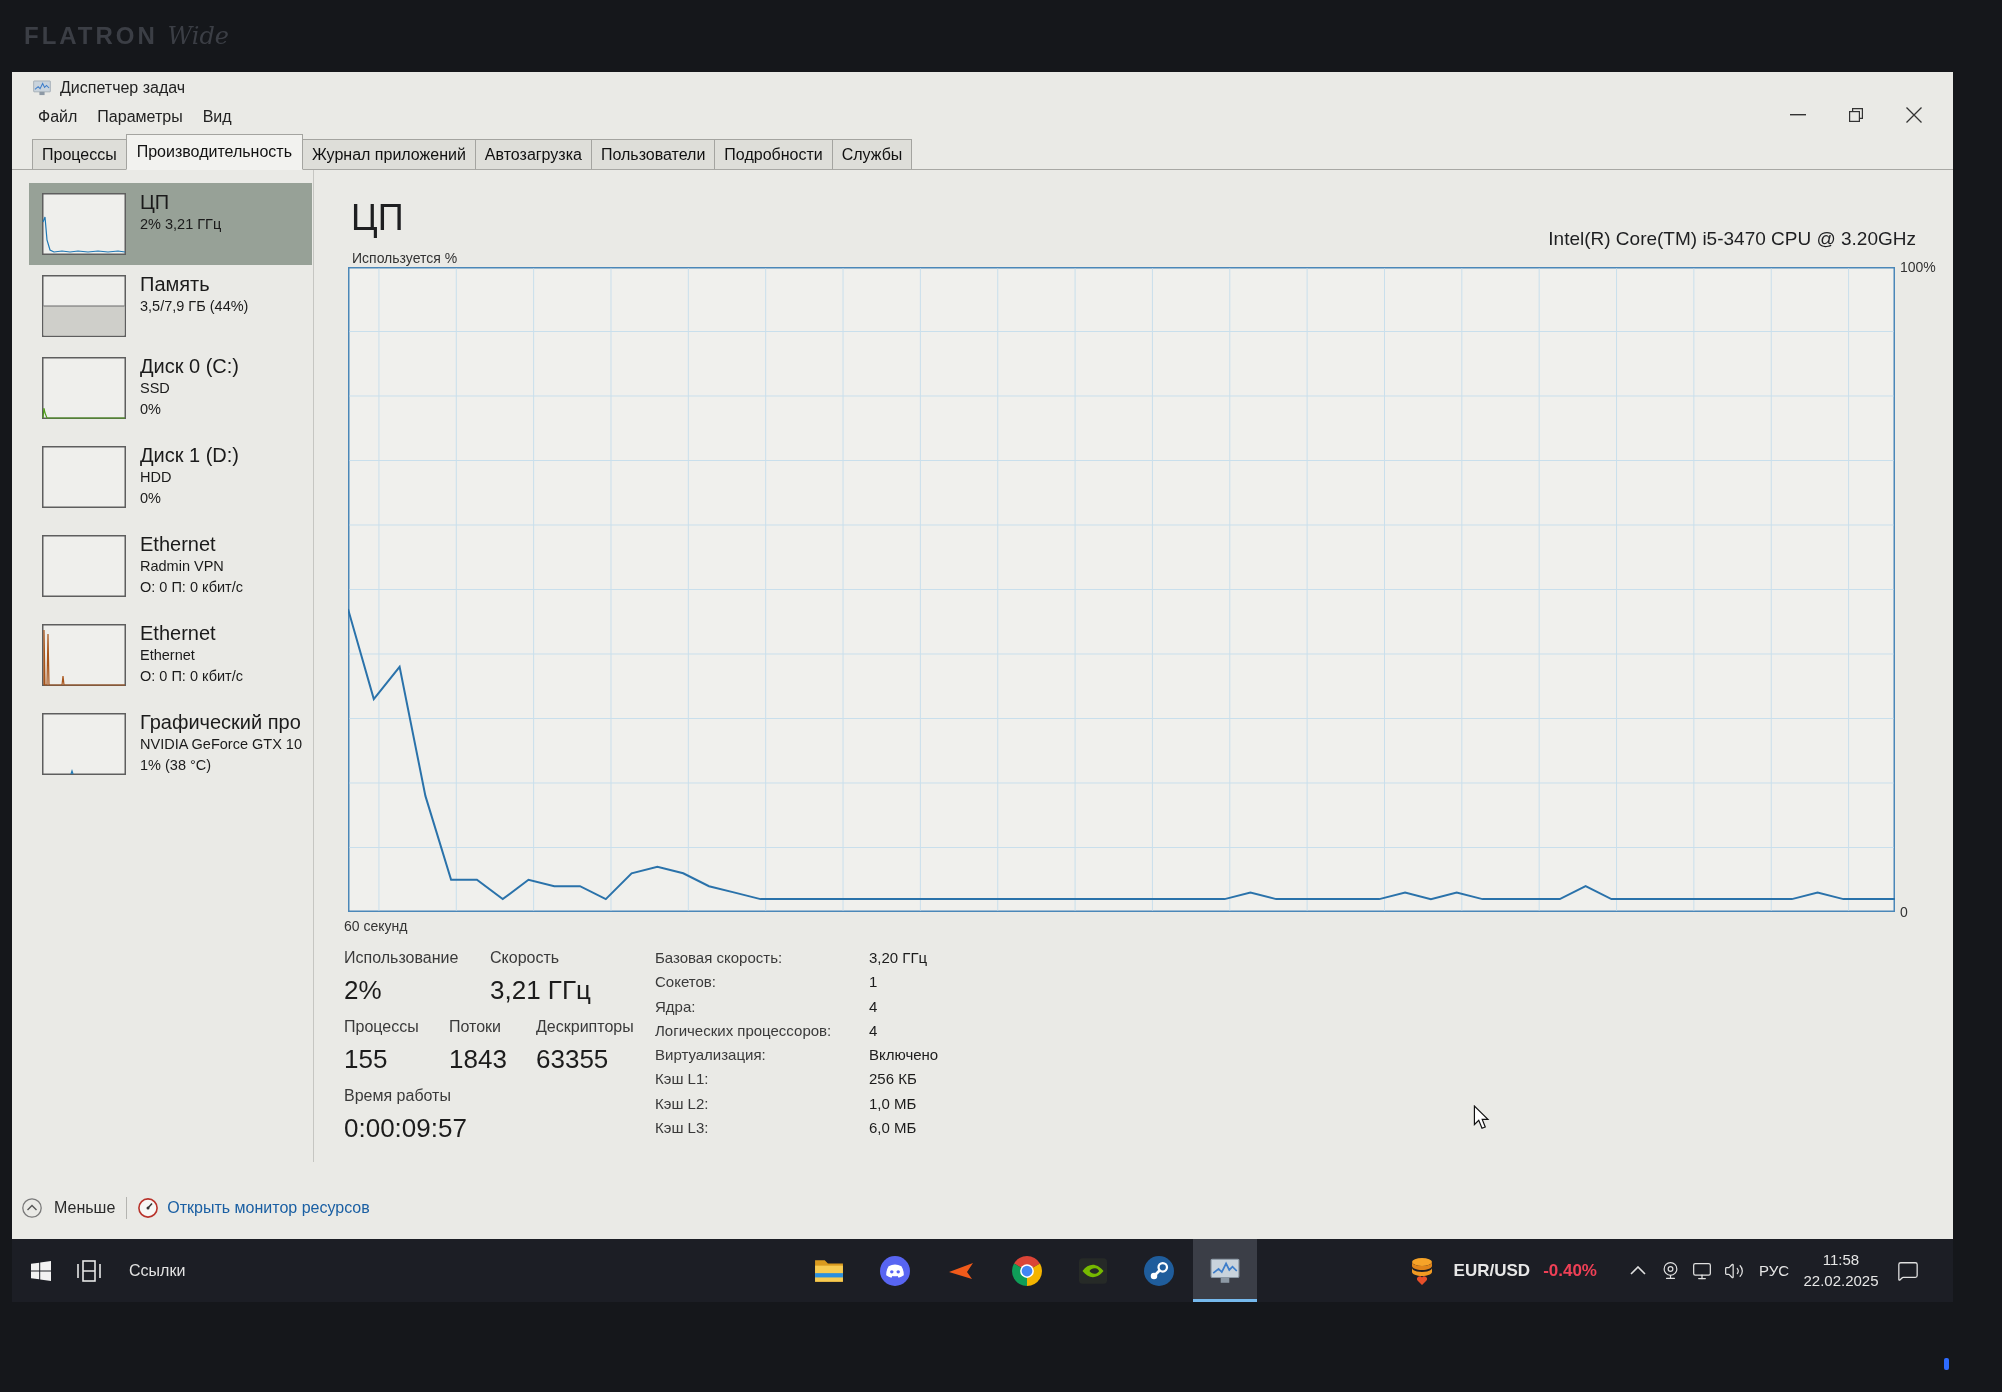 Image resolution: width=2002 pixels, height=1392 pixels. Describe the element at coordinates (217, 117) in the screenshot. I see `menu-item: Вид` at that location.